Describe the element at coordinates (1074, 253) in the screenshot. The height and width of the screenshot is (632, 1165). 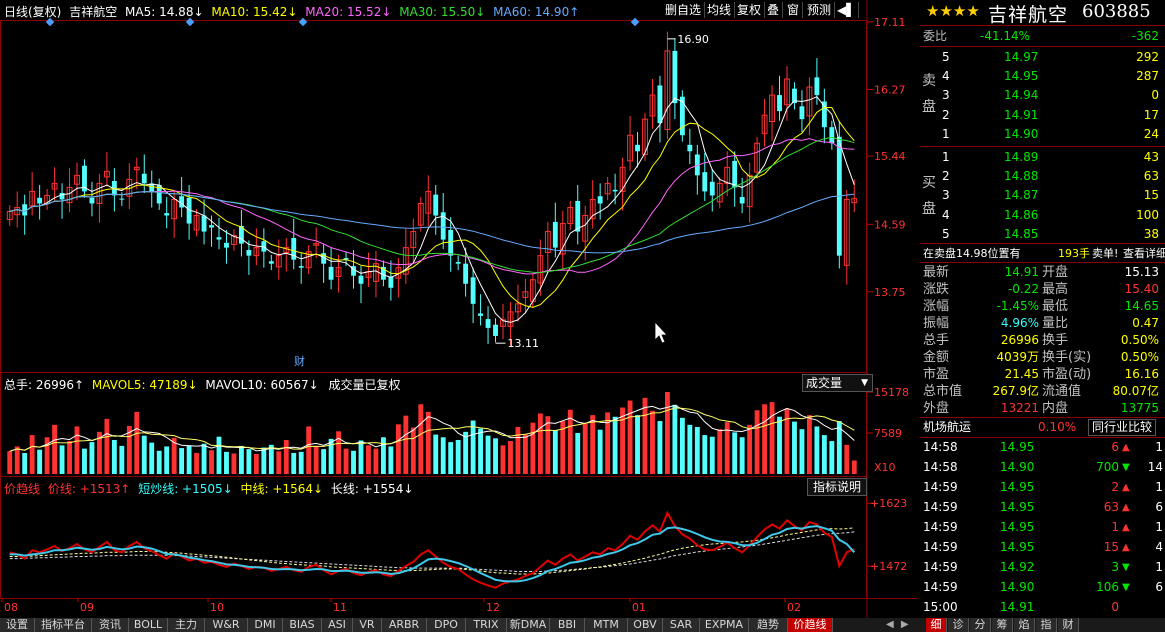
I see `sell-notice-vol: 193手` at that location.